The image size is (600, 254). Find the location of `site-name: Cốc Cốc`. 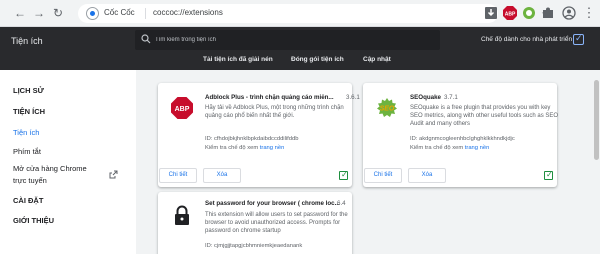

site-name: Cốc Cốc is located at coordinates (119, 12).